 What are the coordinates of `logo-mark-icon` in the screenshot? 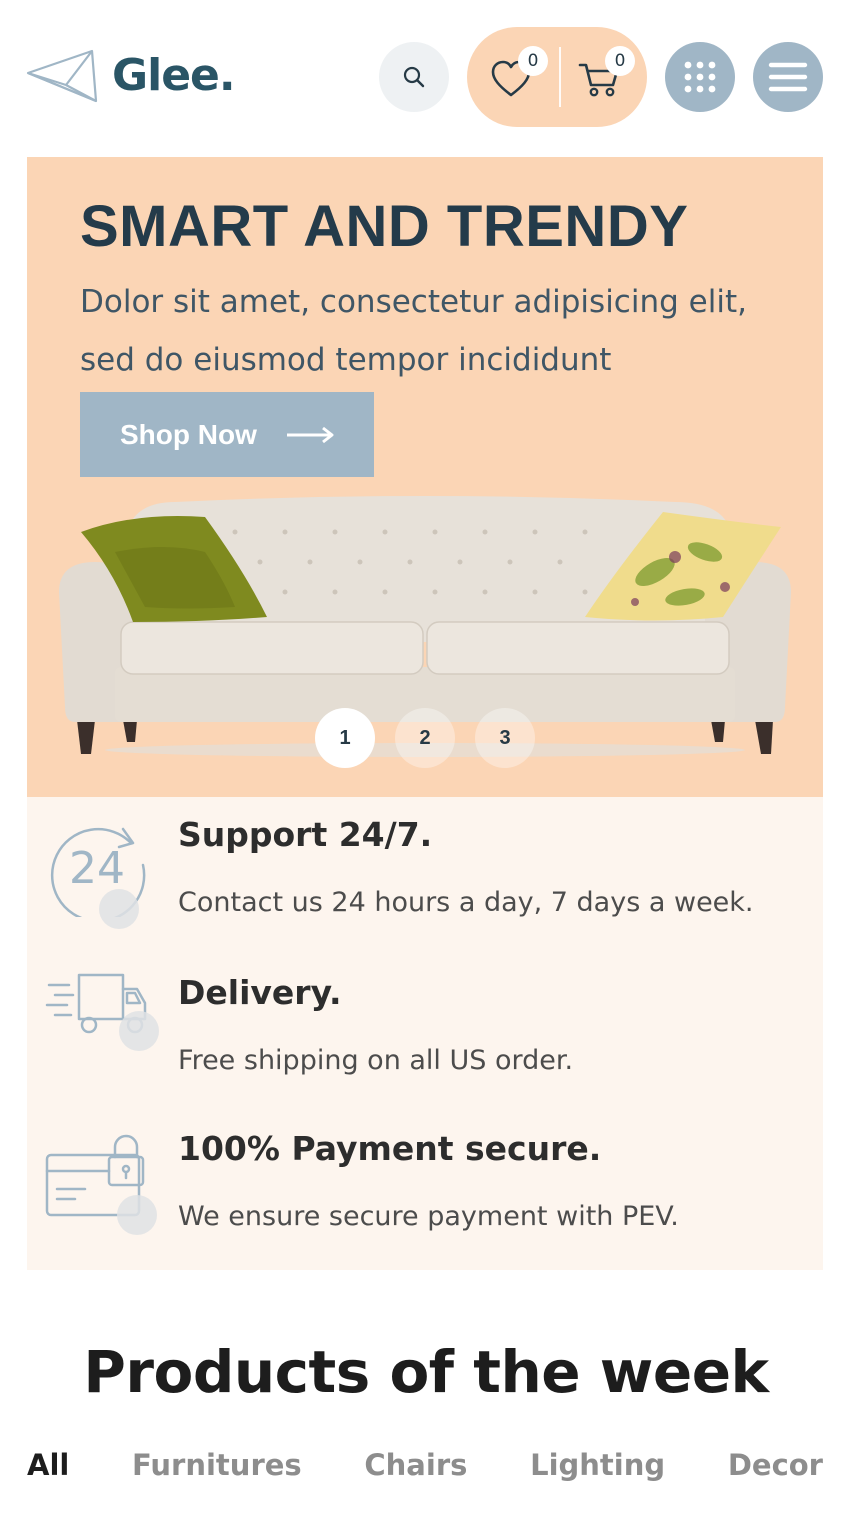 It's located at (62, 76).